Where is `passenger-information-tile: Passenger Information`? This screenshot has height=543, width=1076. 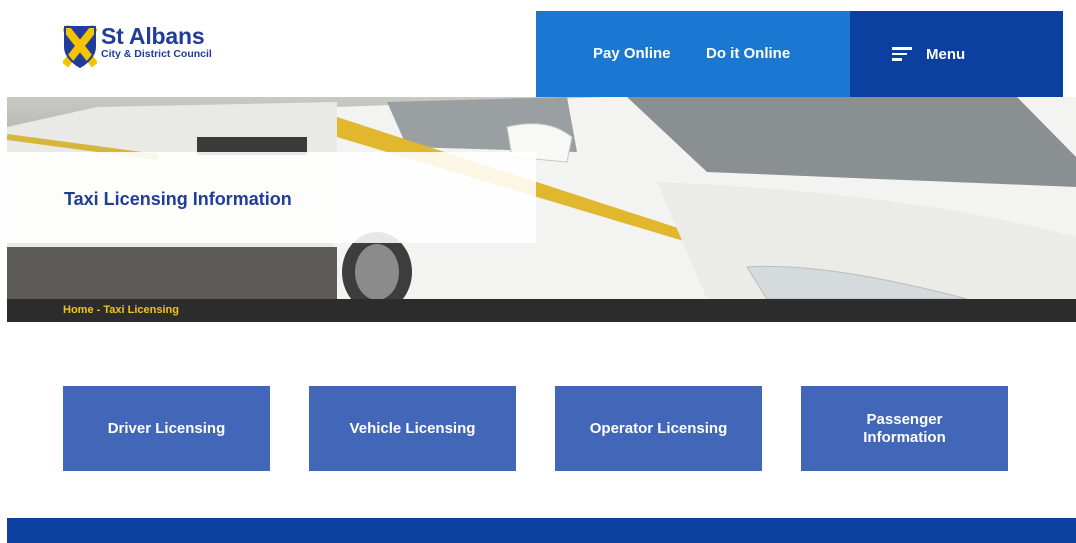 passenger-information-tile: Passenger Information is located at coordinates (904, 428).